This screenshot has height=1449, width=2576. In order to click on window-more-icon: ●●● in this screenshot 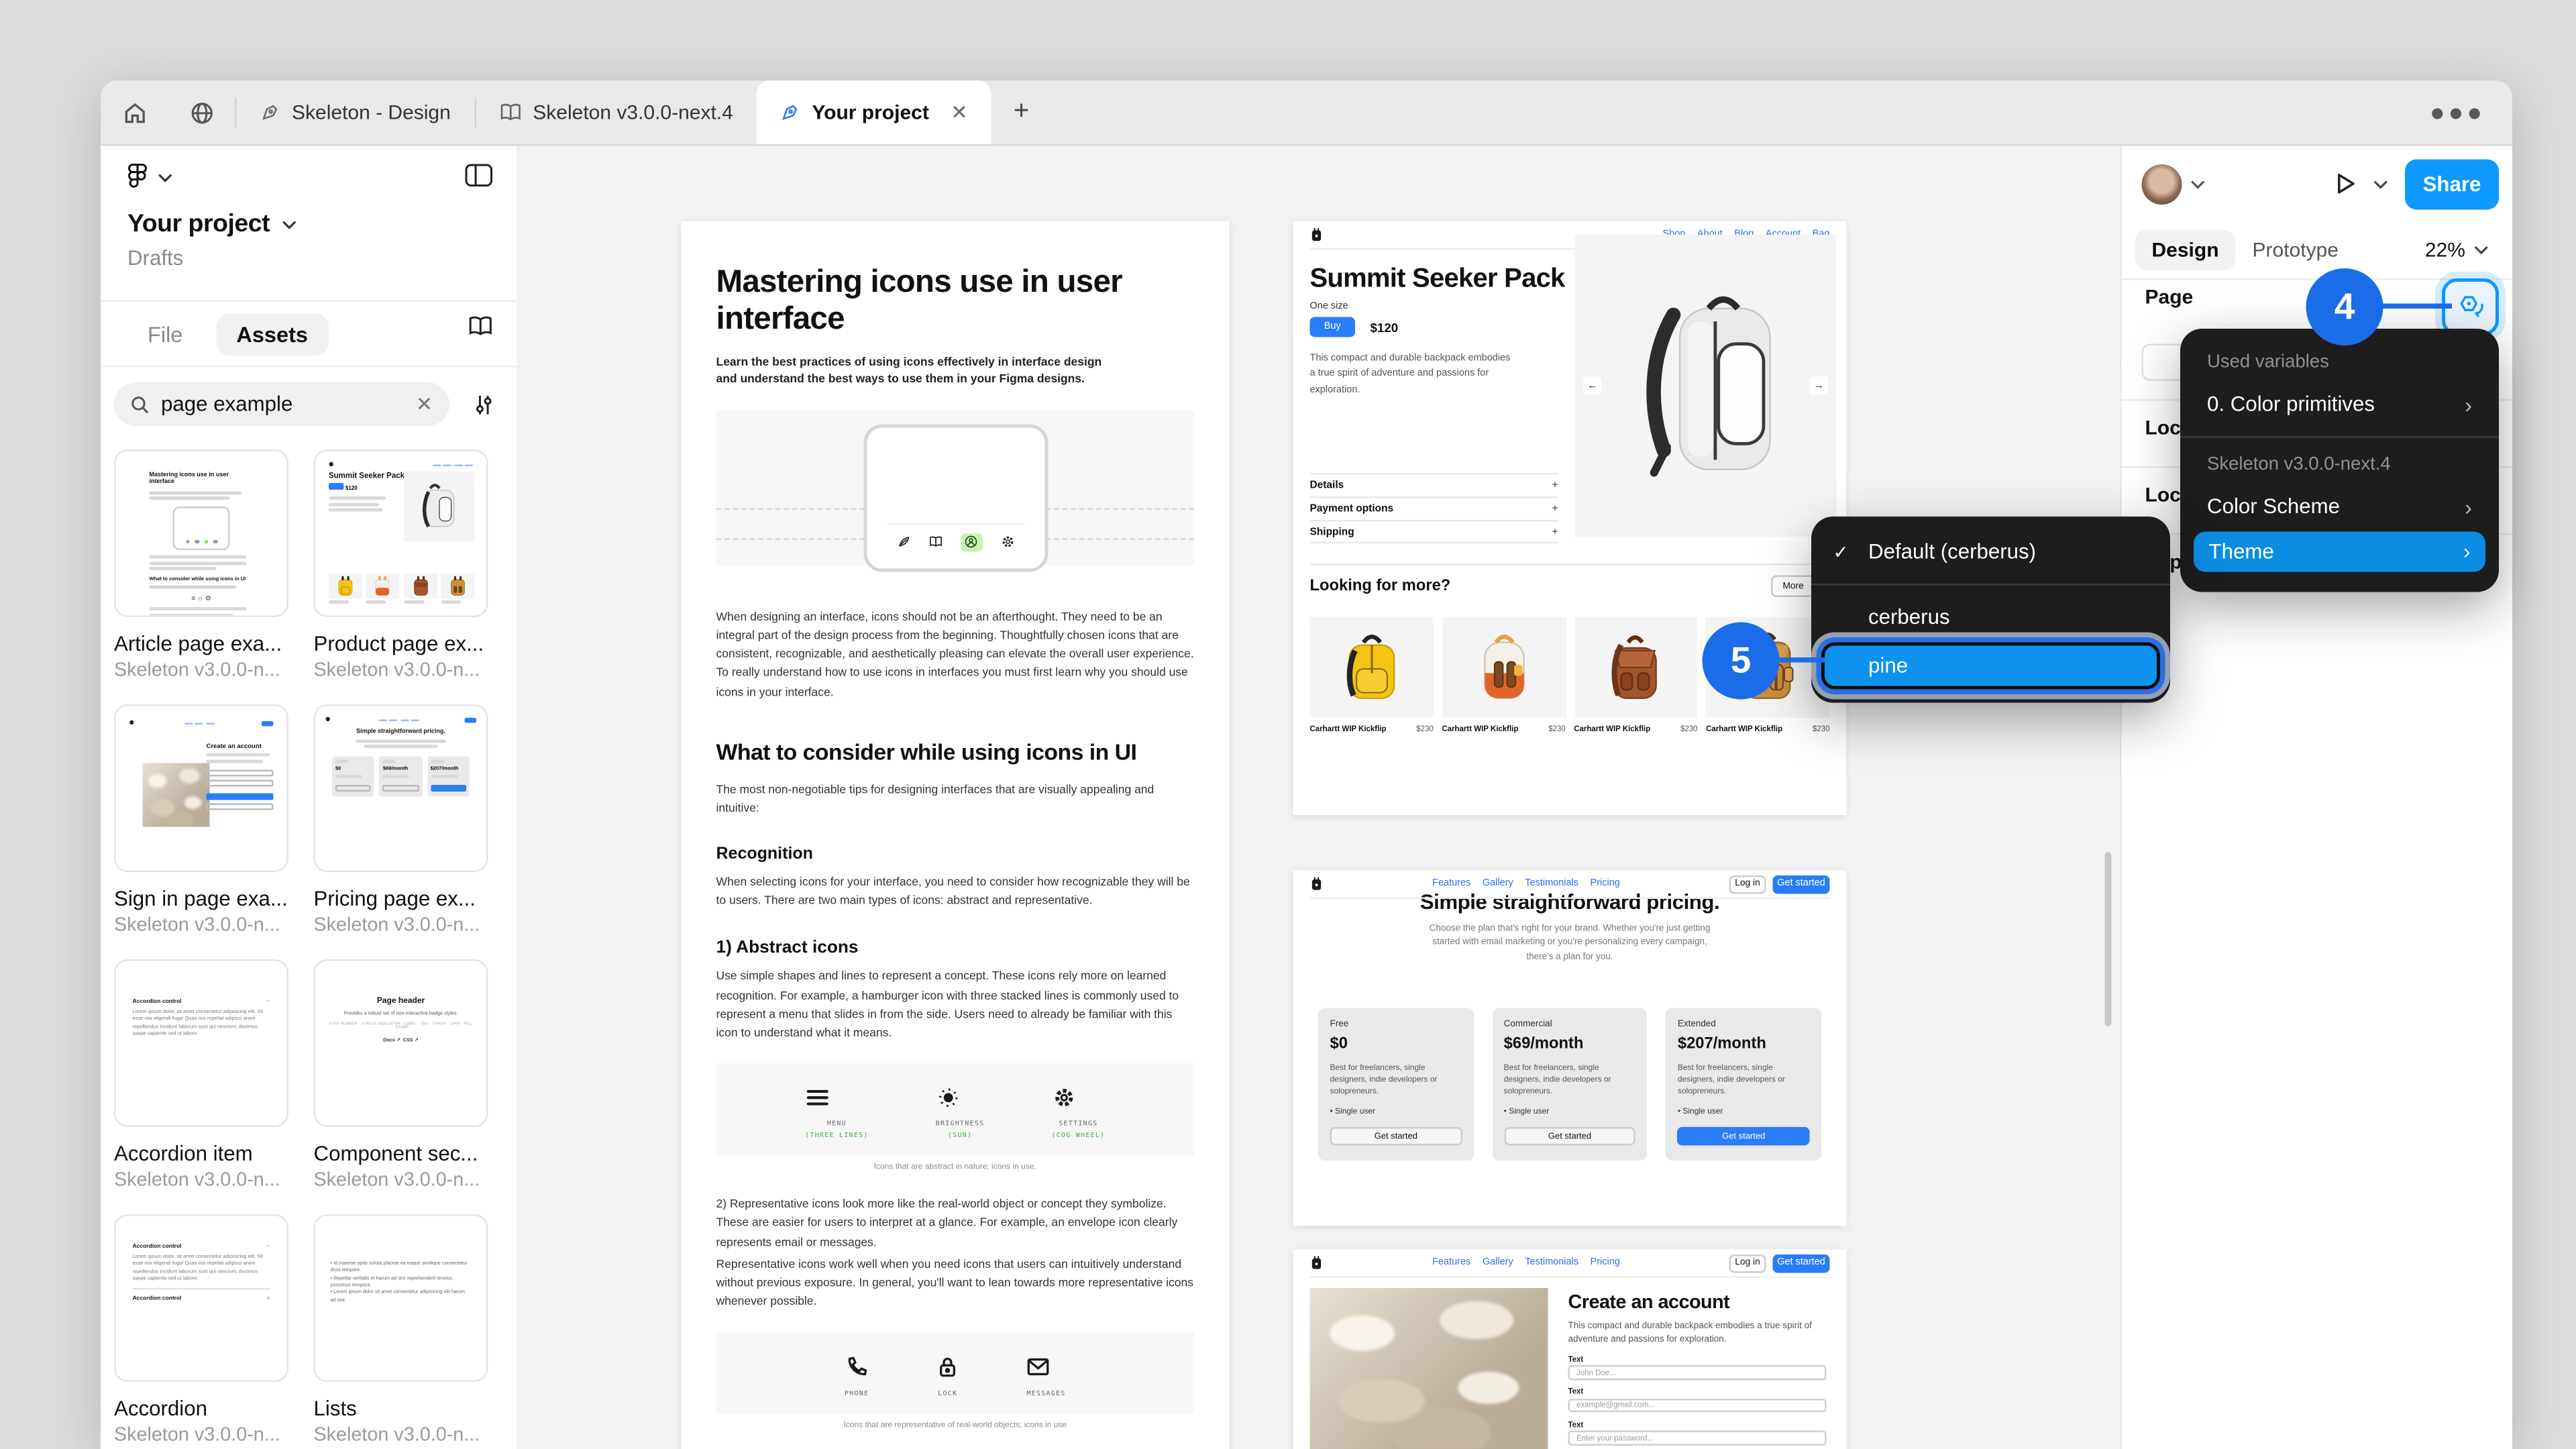, I will do `click(2457, 113)`.